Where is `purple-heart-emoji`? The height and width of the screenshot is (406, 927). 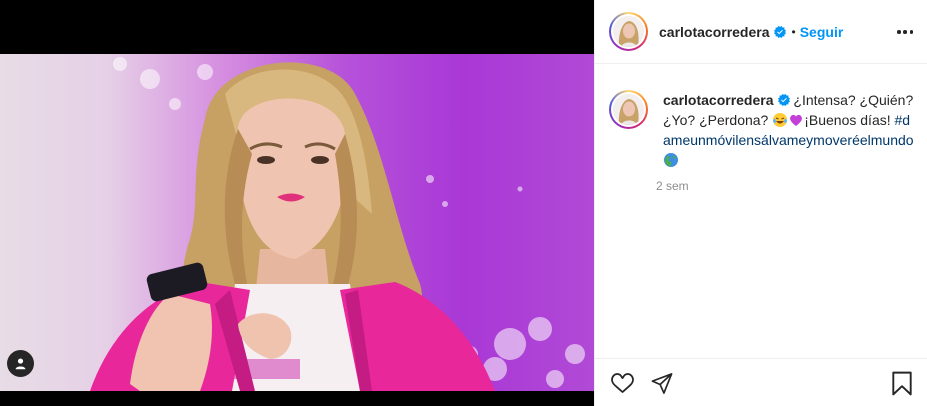
purple-heart-emoji is located at coordinates (796, 120).